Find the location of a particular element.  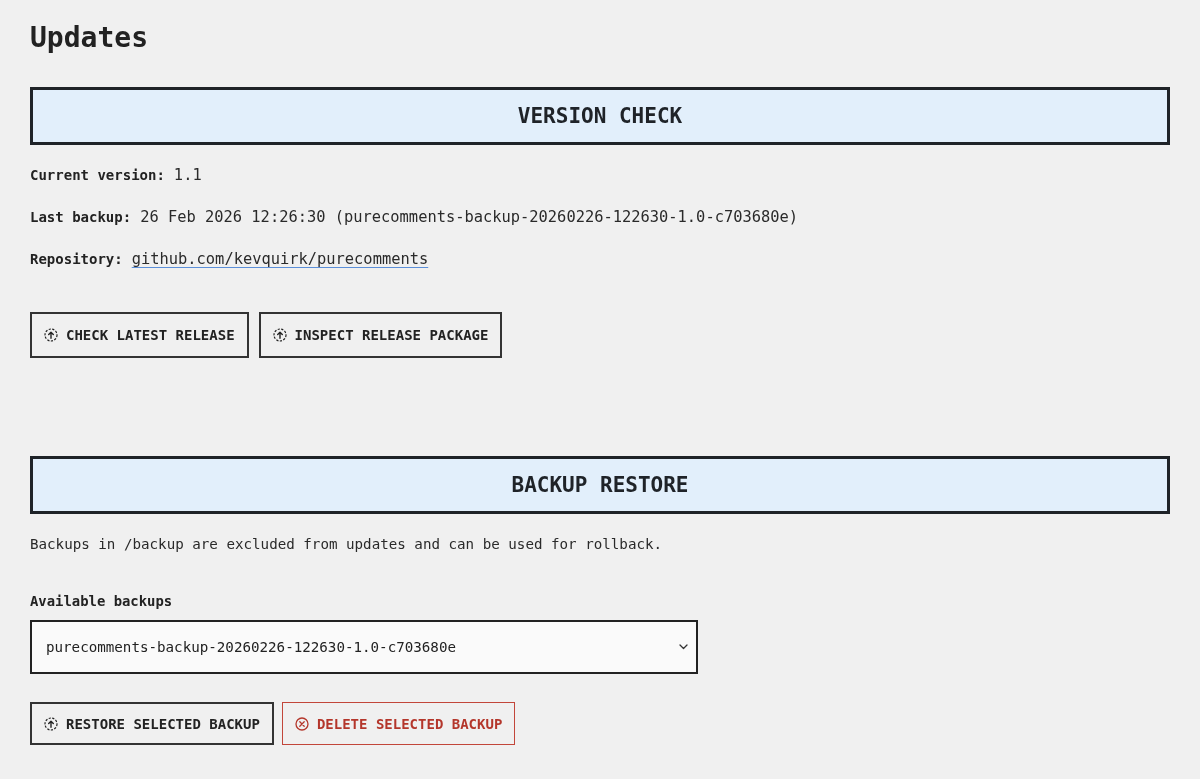

action-button: RESTORE SELECTED BACKUP is located at coordinates (152, 723).